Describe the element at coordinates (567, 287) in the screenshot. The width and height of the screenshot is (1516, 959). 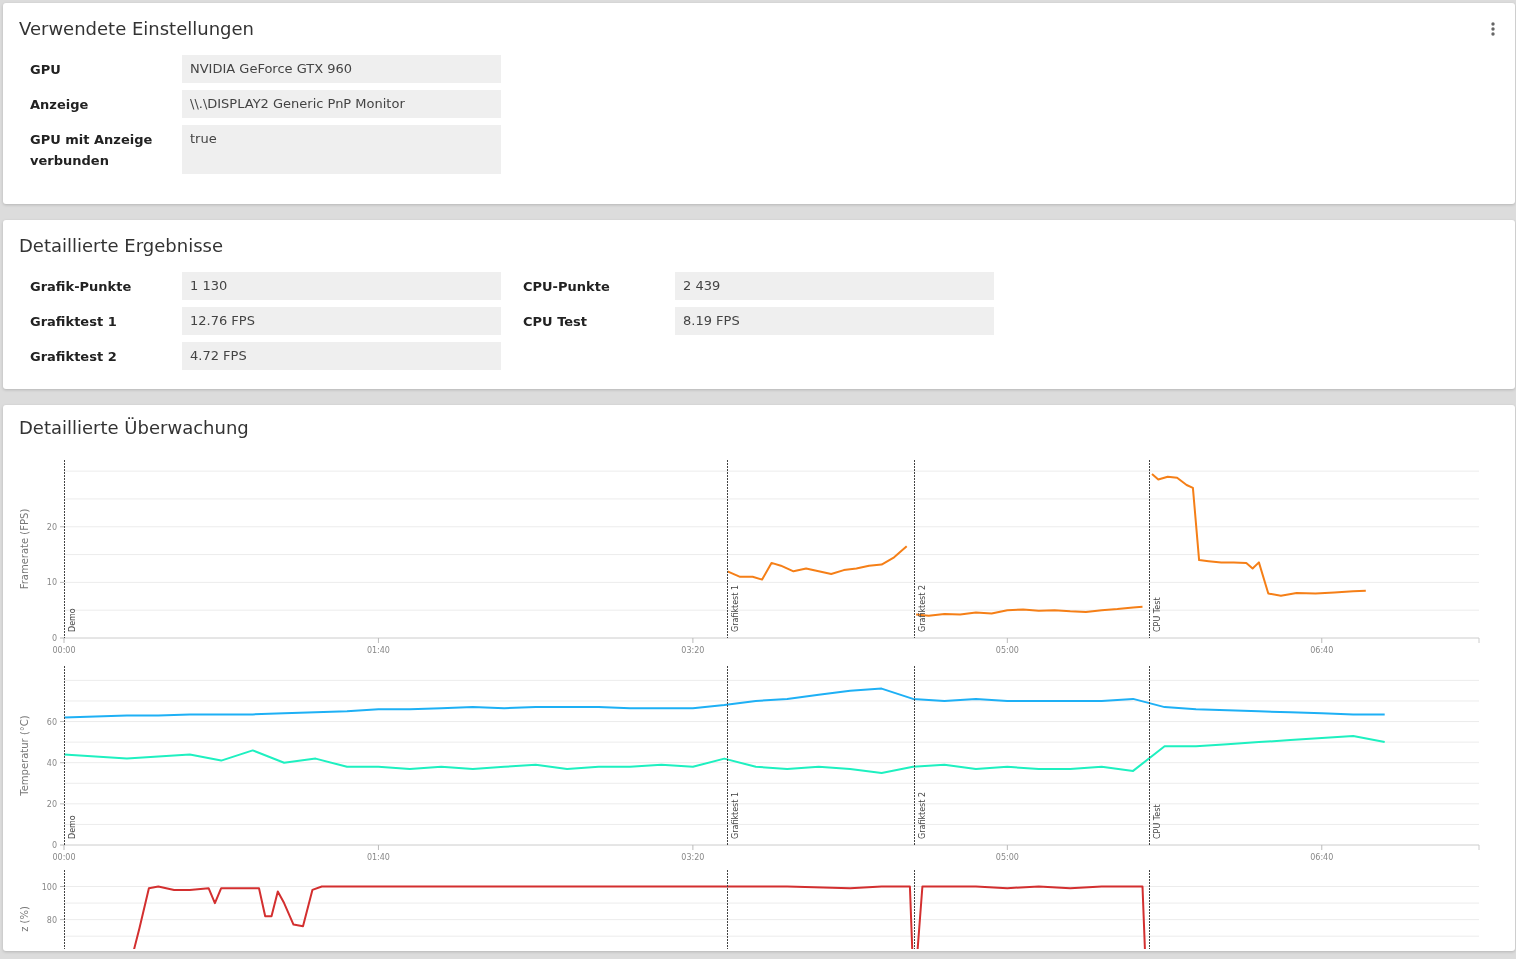
I see `field-label: CPU-Punkte` at that location.